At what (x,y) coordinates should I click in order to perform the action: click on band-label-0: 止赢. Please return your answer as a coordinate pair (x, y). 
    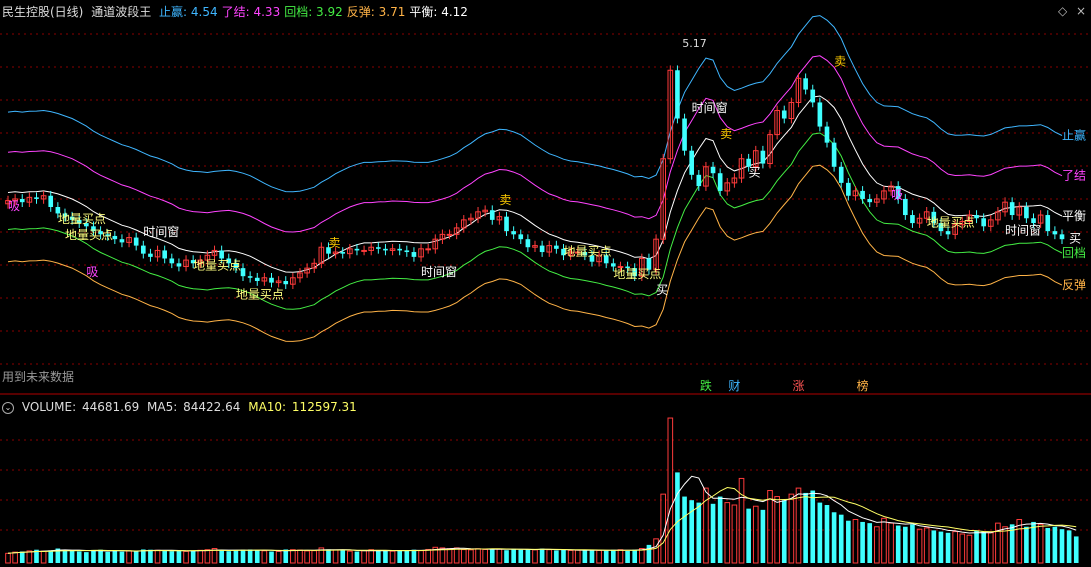
    Looking at the image, I should click on (1074, 135).